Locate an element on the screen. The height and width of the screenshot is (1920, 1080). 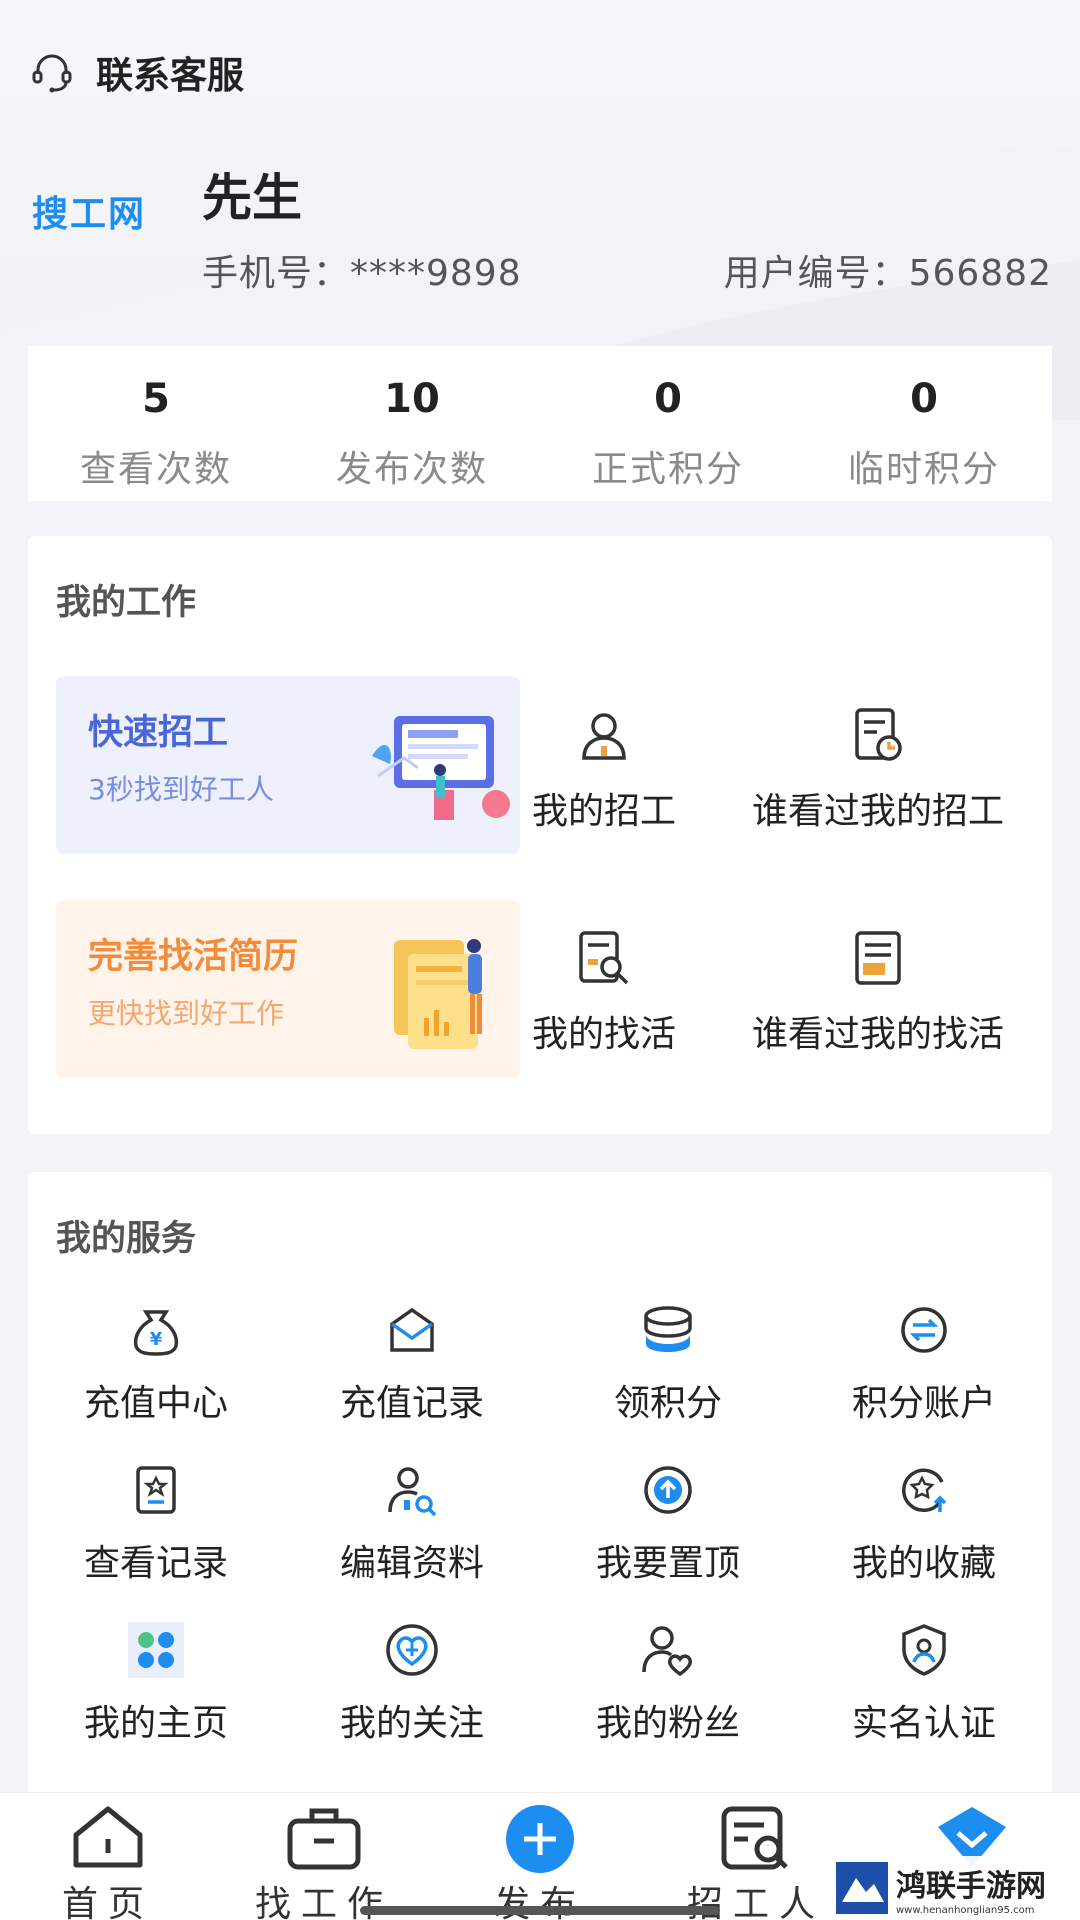
exchange-icon is located at coordinates (924, 1330).